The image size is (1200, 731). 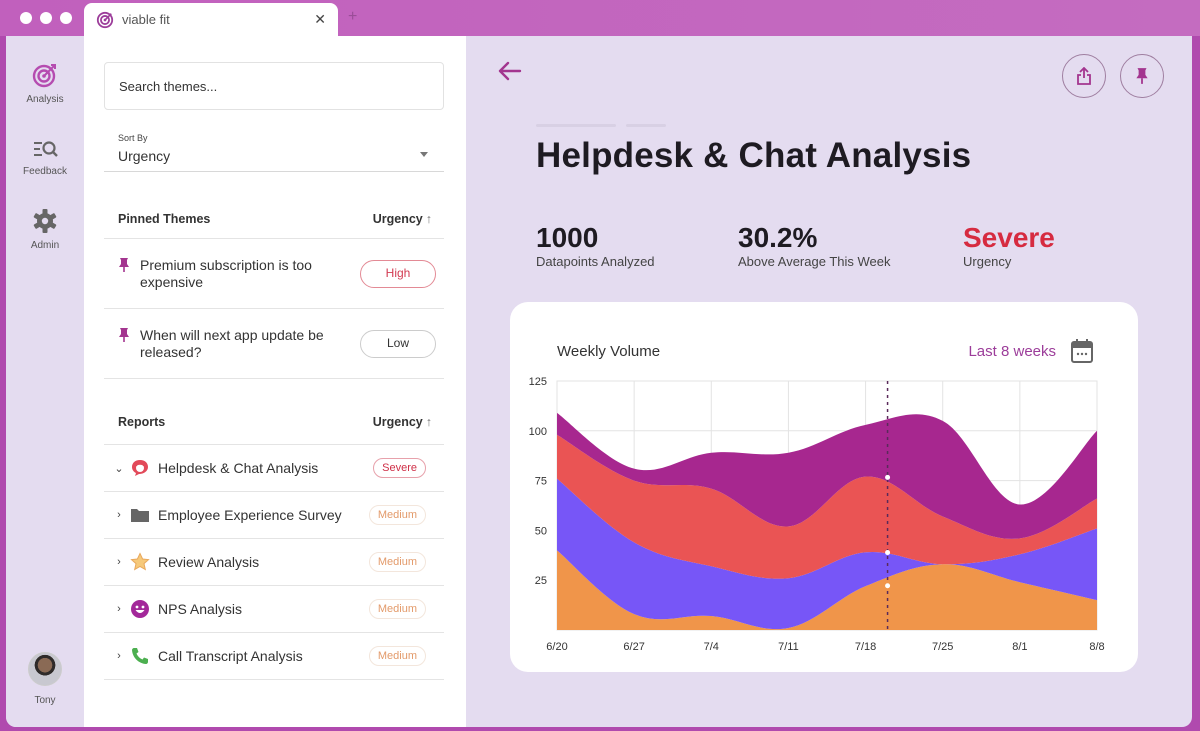 What do you see at coordinates (595, 245) in the screenshot?
I see `stat-datapoints: 1000 Datapoints Analyzed` at bounding box center [595, 245].